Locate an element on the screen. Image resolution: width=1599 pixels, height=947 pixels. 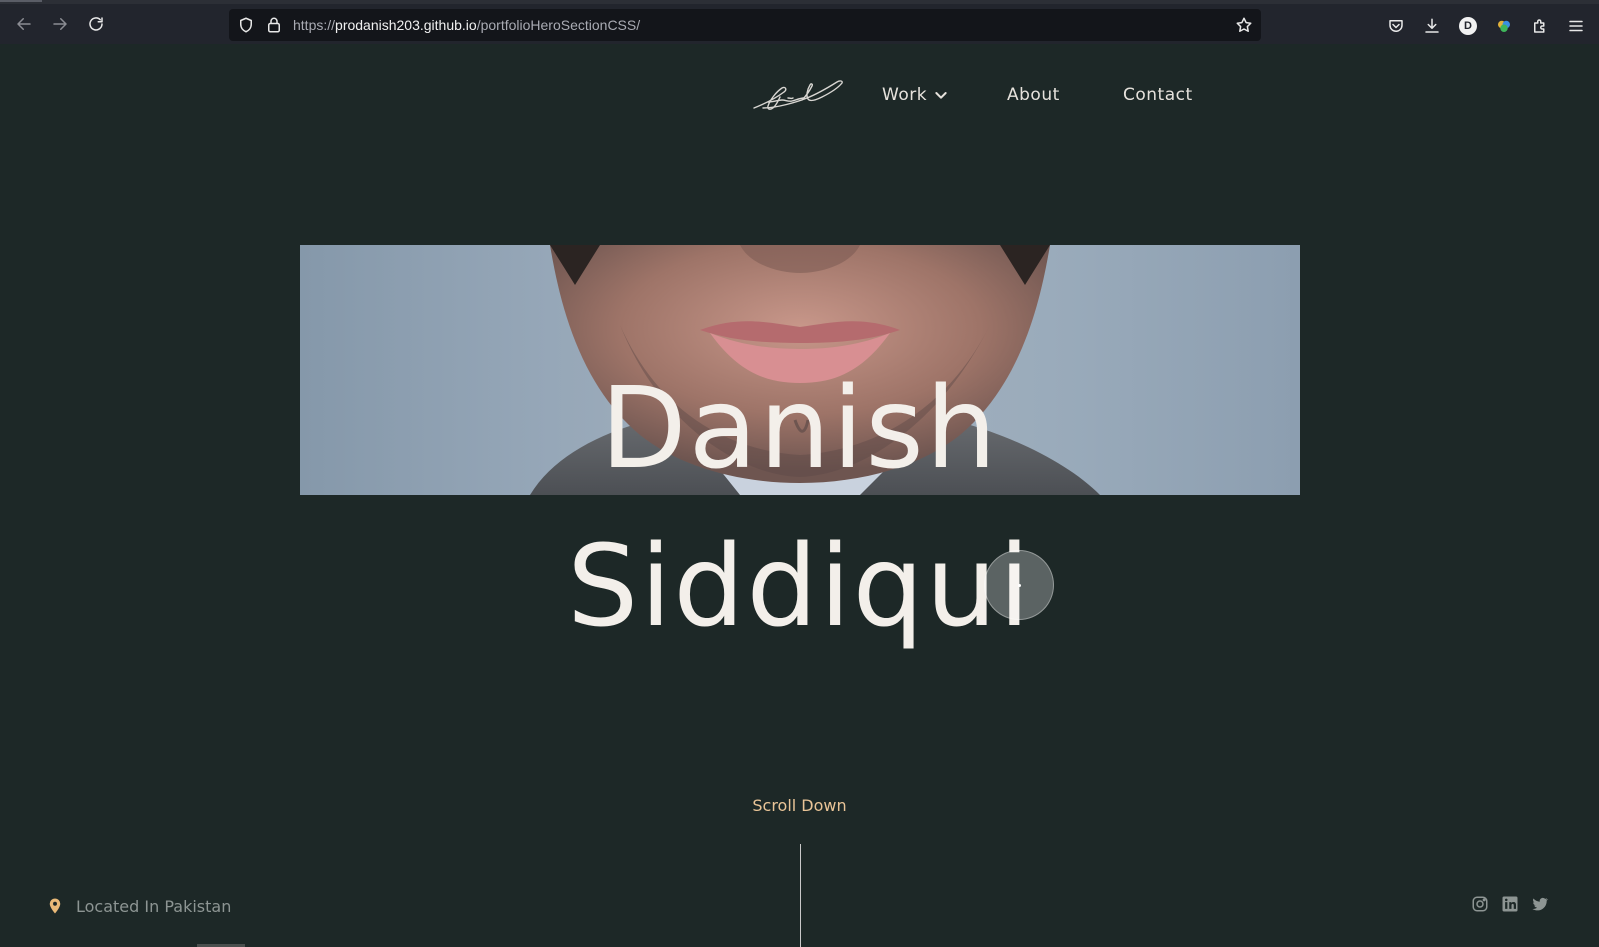
nav-work-label: Work is located at coordinates (905, 95).